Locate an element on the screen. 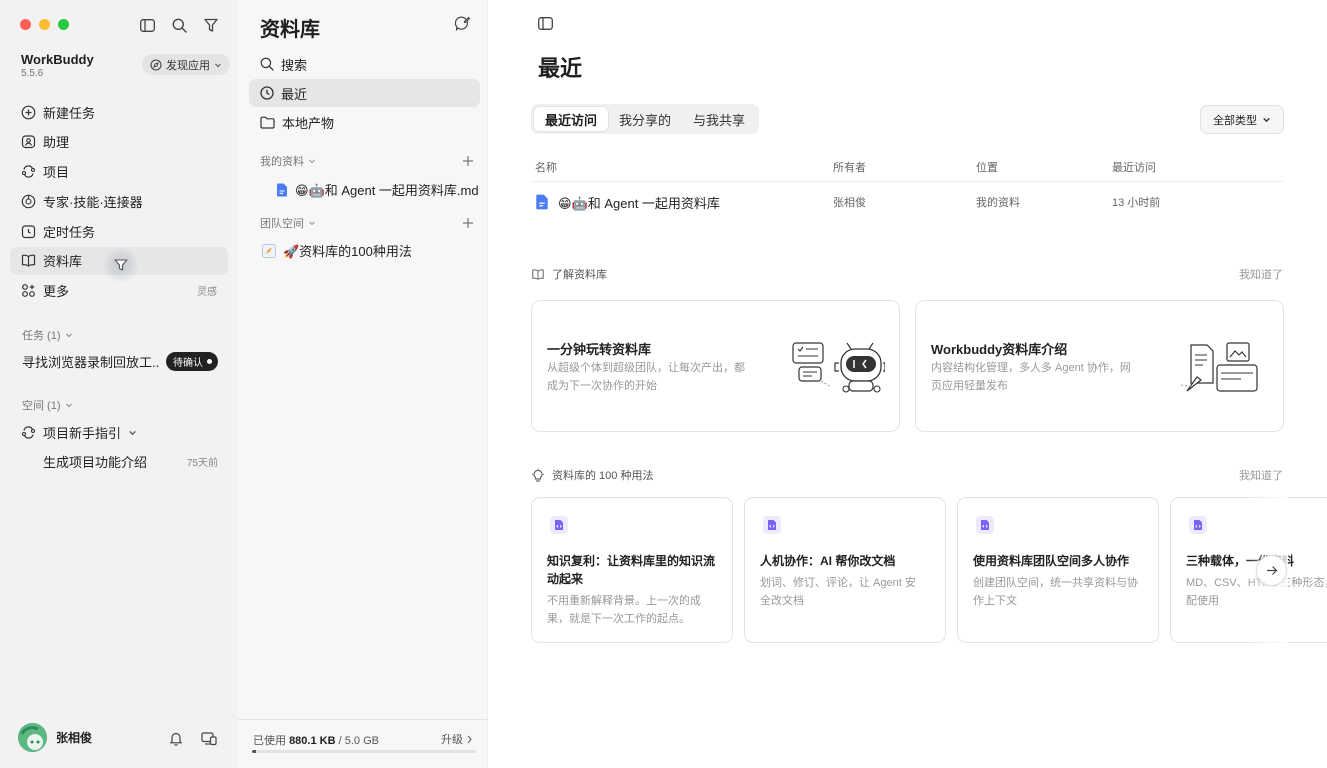  zoom-window-button is located at coordinates (63, 24).